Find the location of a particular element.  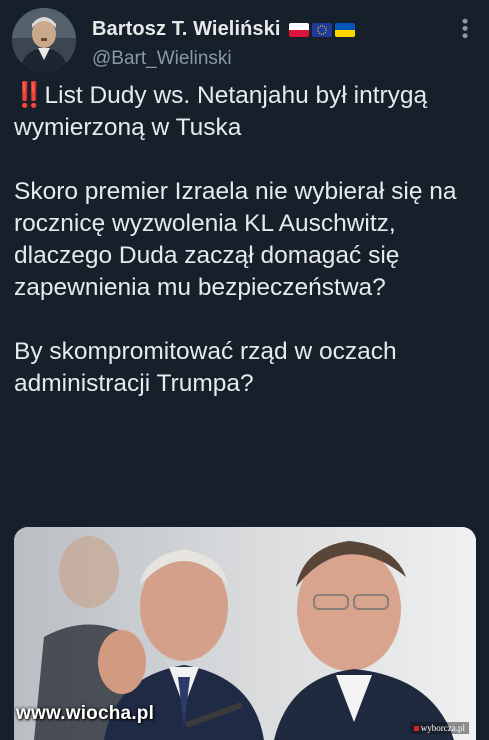

name-row: Bartosz T. Wieliński is located at coordinates (223, 29).